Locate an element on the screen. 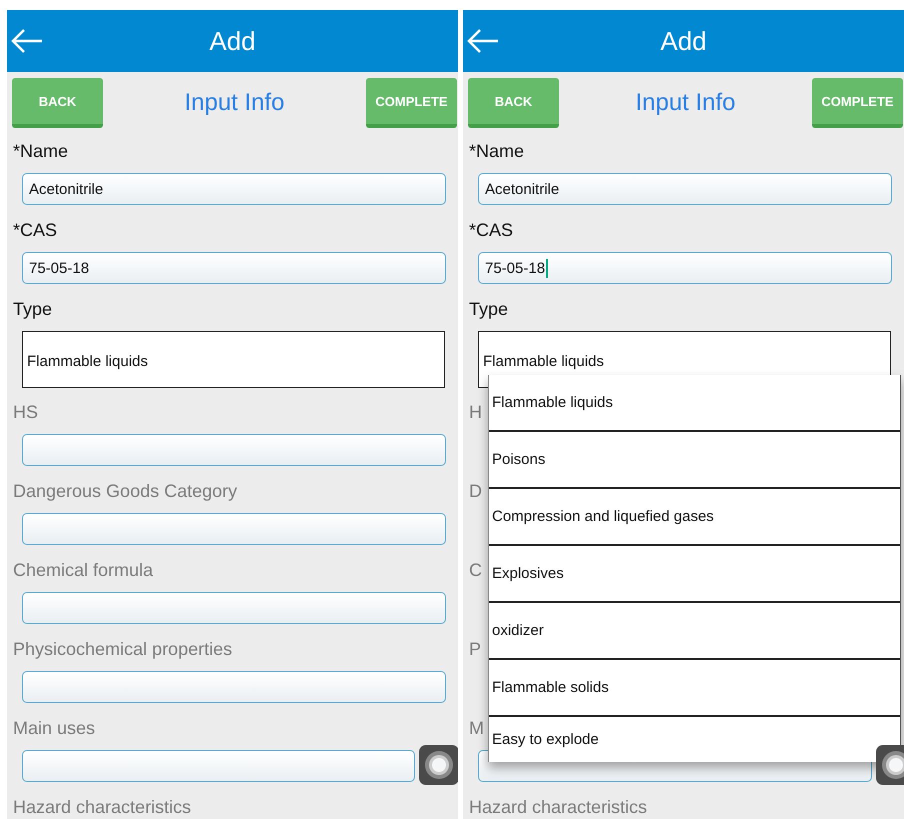 This screenshot has width=904, height=819. field-label: C is located at coordinates (475, 570).